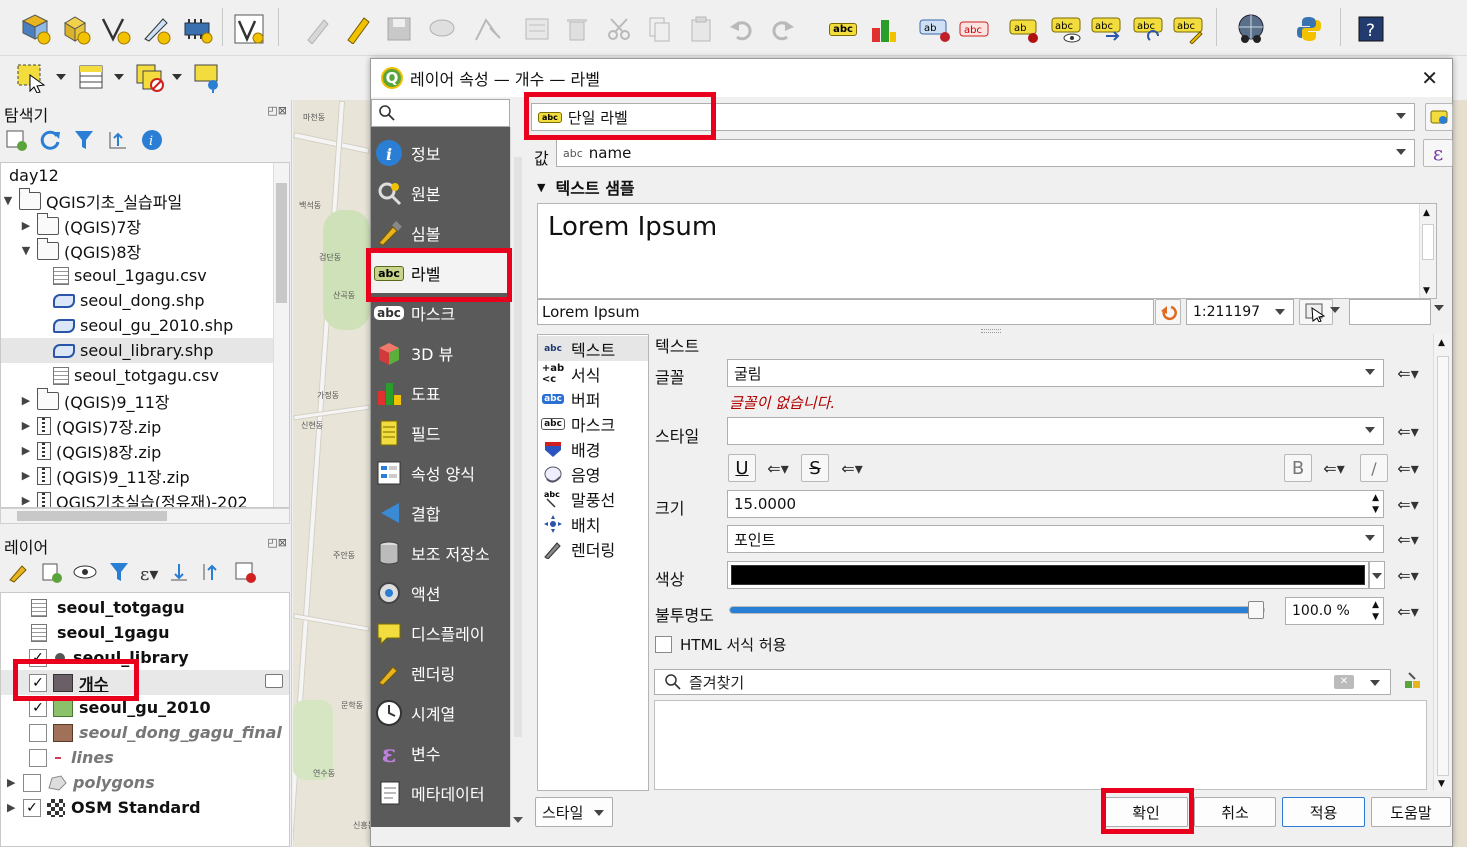 This screenshot has width=1467, height=847. I want to click on nav-item-metadata: 메타데이터, so click(440, 793).